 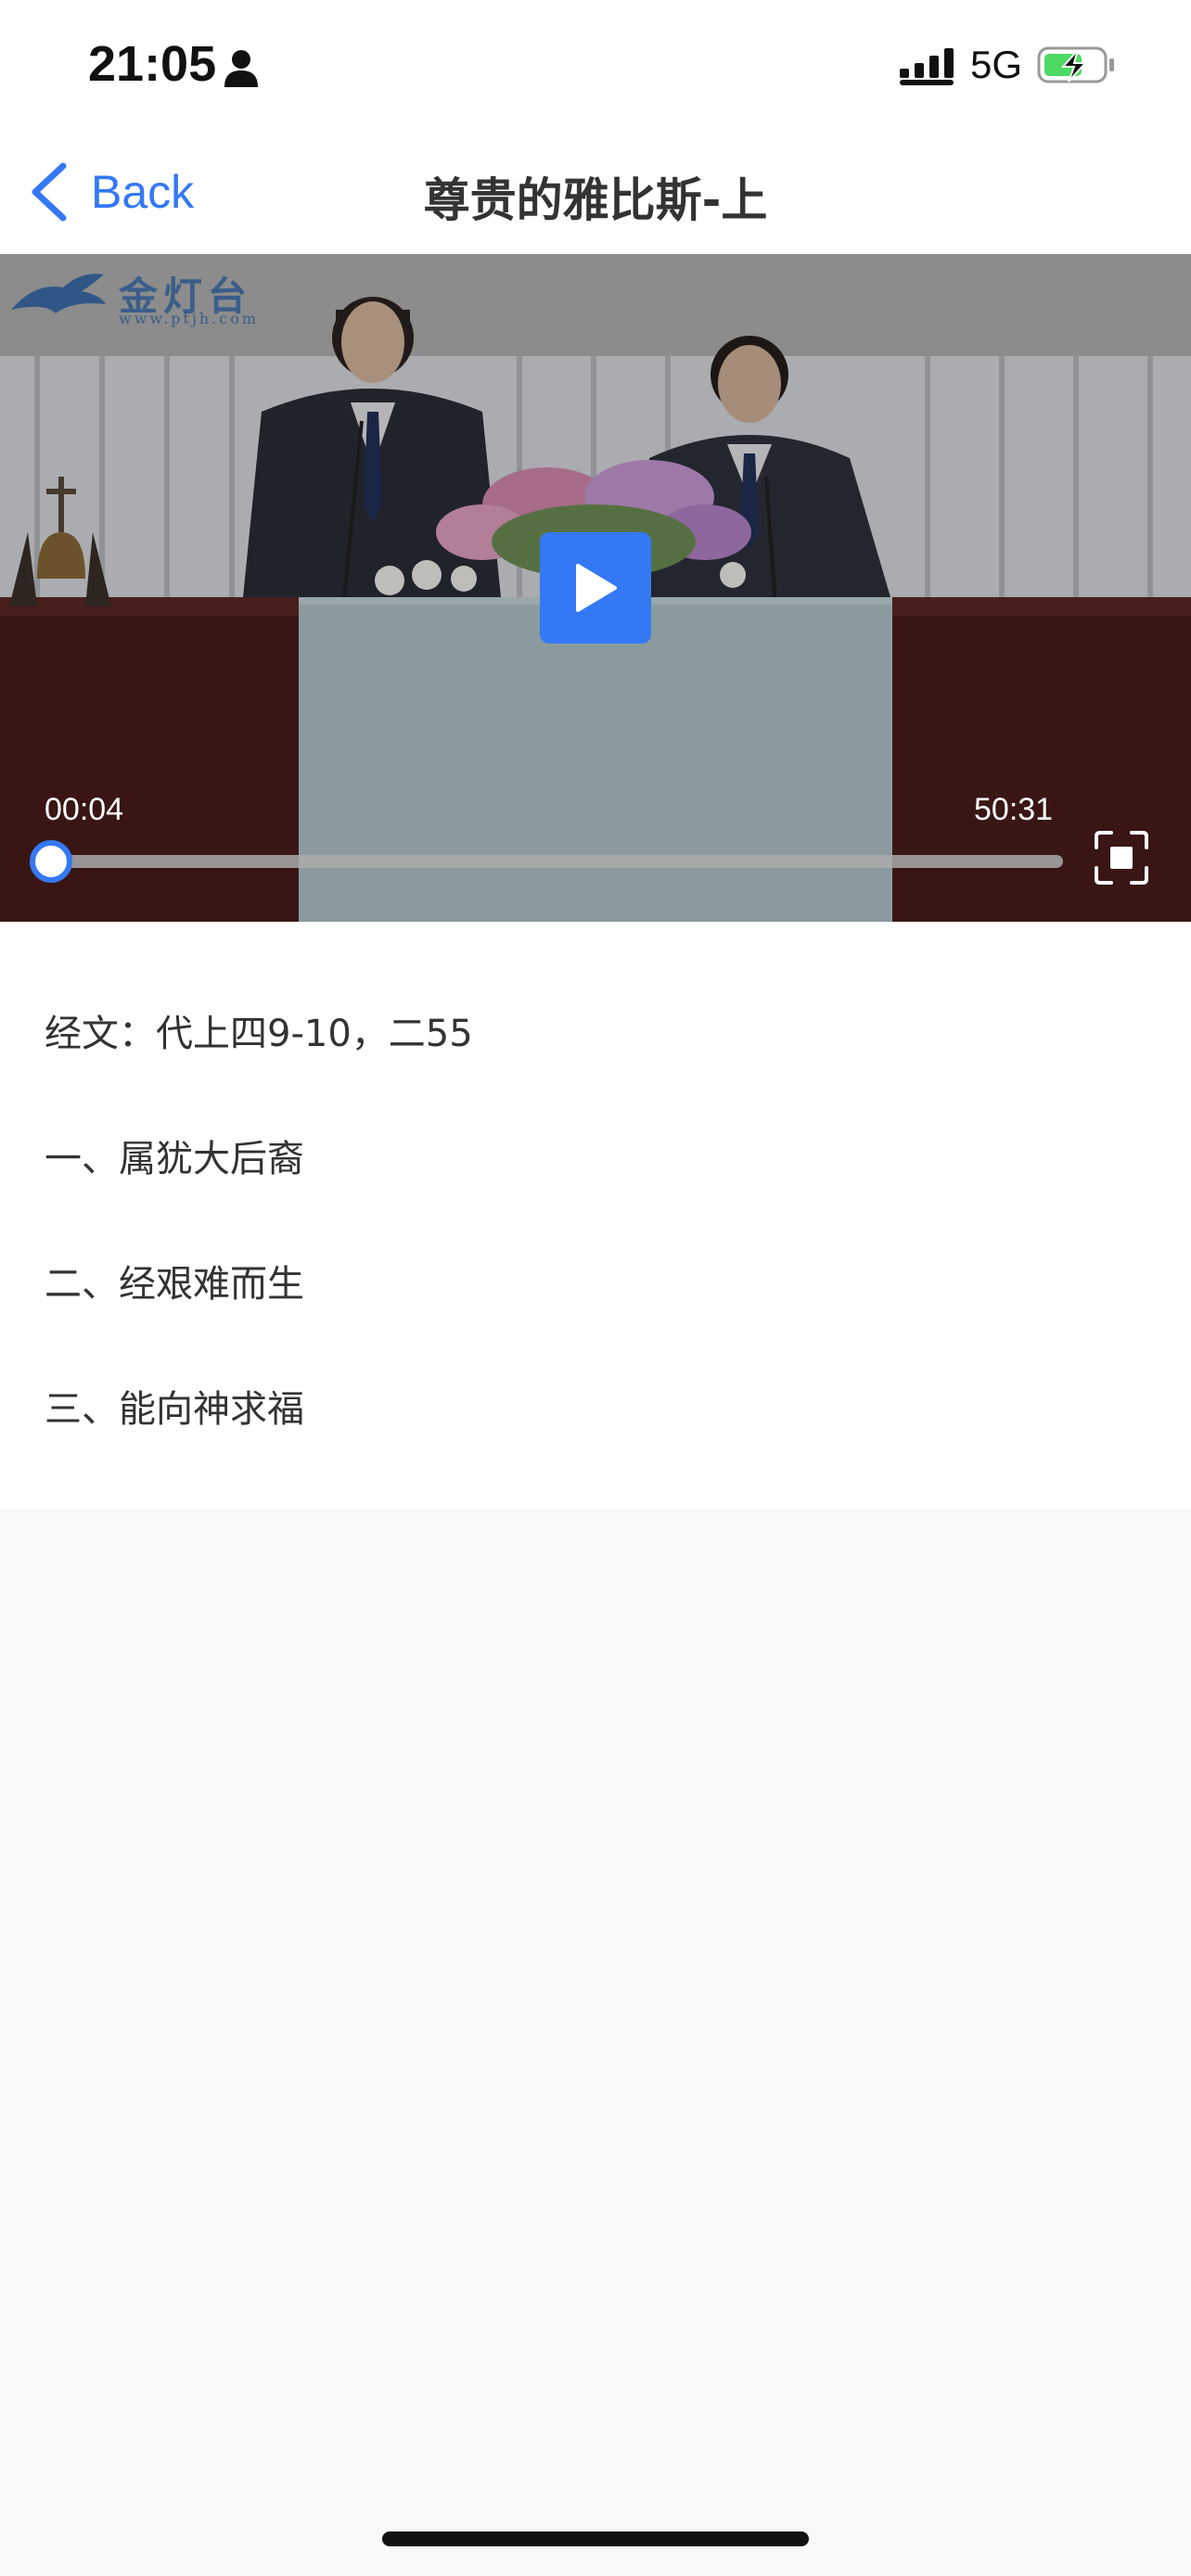 I want to click on dove-icon, so click(x=59, y=293).